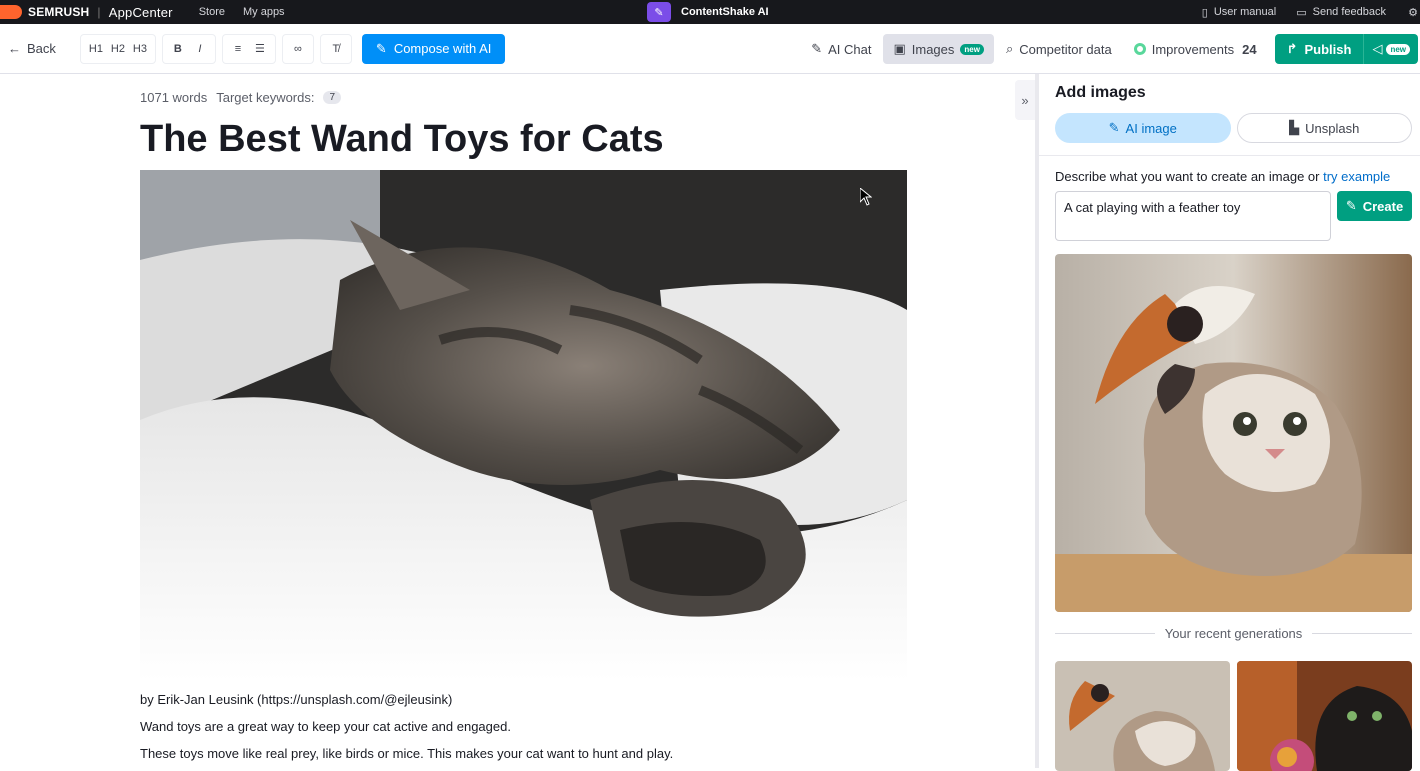 The width and height of the screenshot is (1420, 771). I want to click on publish-button-group: ↱ Publish ◁ new, so click(1346, 49).